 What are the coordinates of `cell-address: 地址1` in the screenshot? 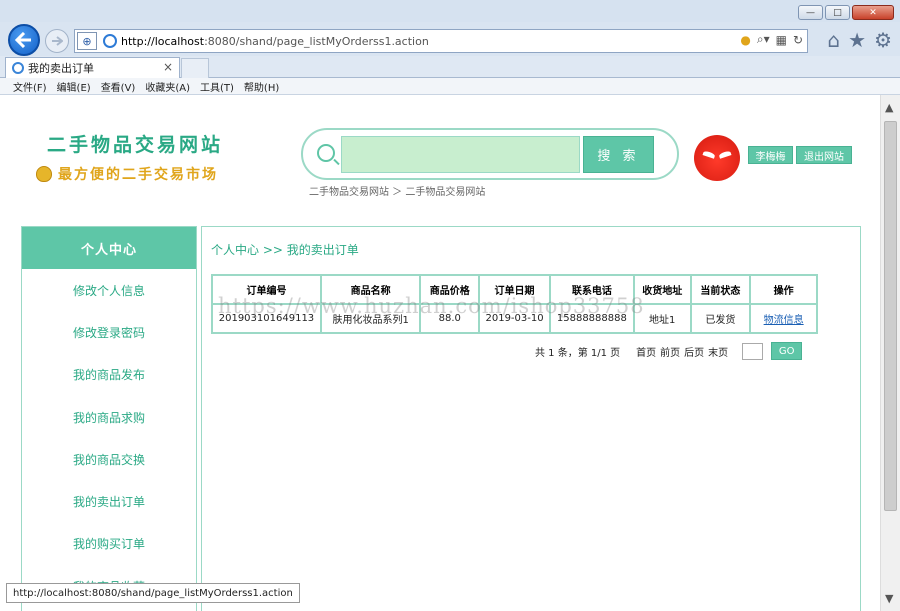 It's located at (662, 318).